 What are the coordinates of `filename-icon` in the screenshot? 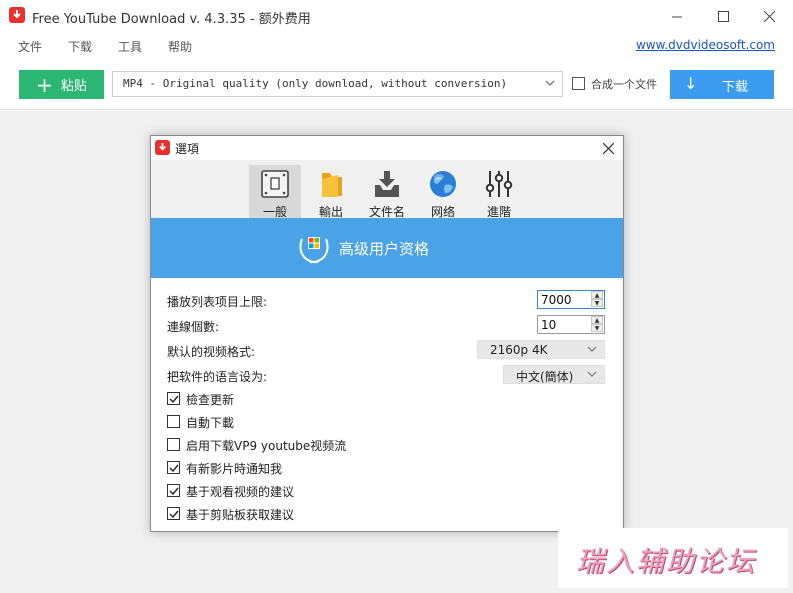 It's located at (387, 184).